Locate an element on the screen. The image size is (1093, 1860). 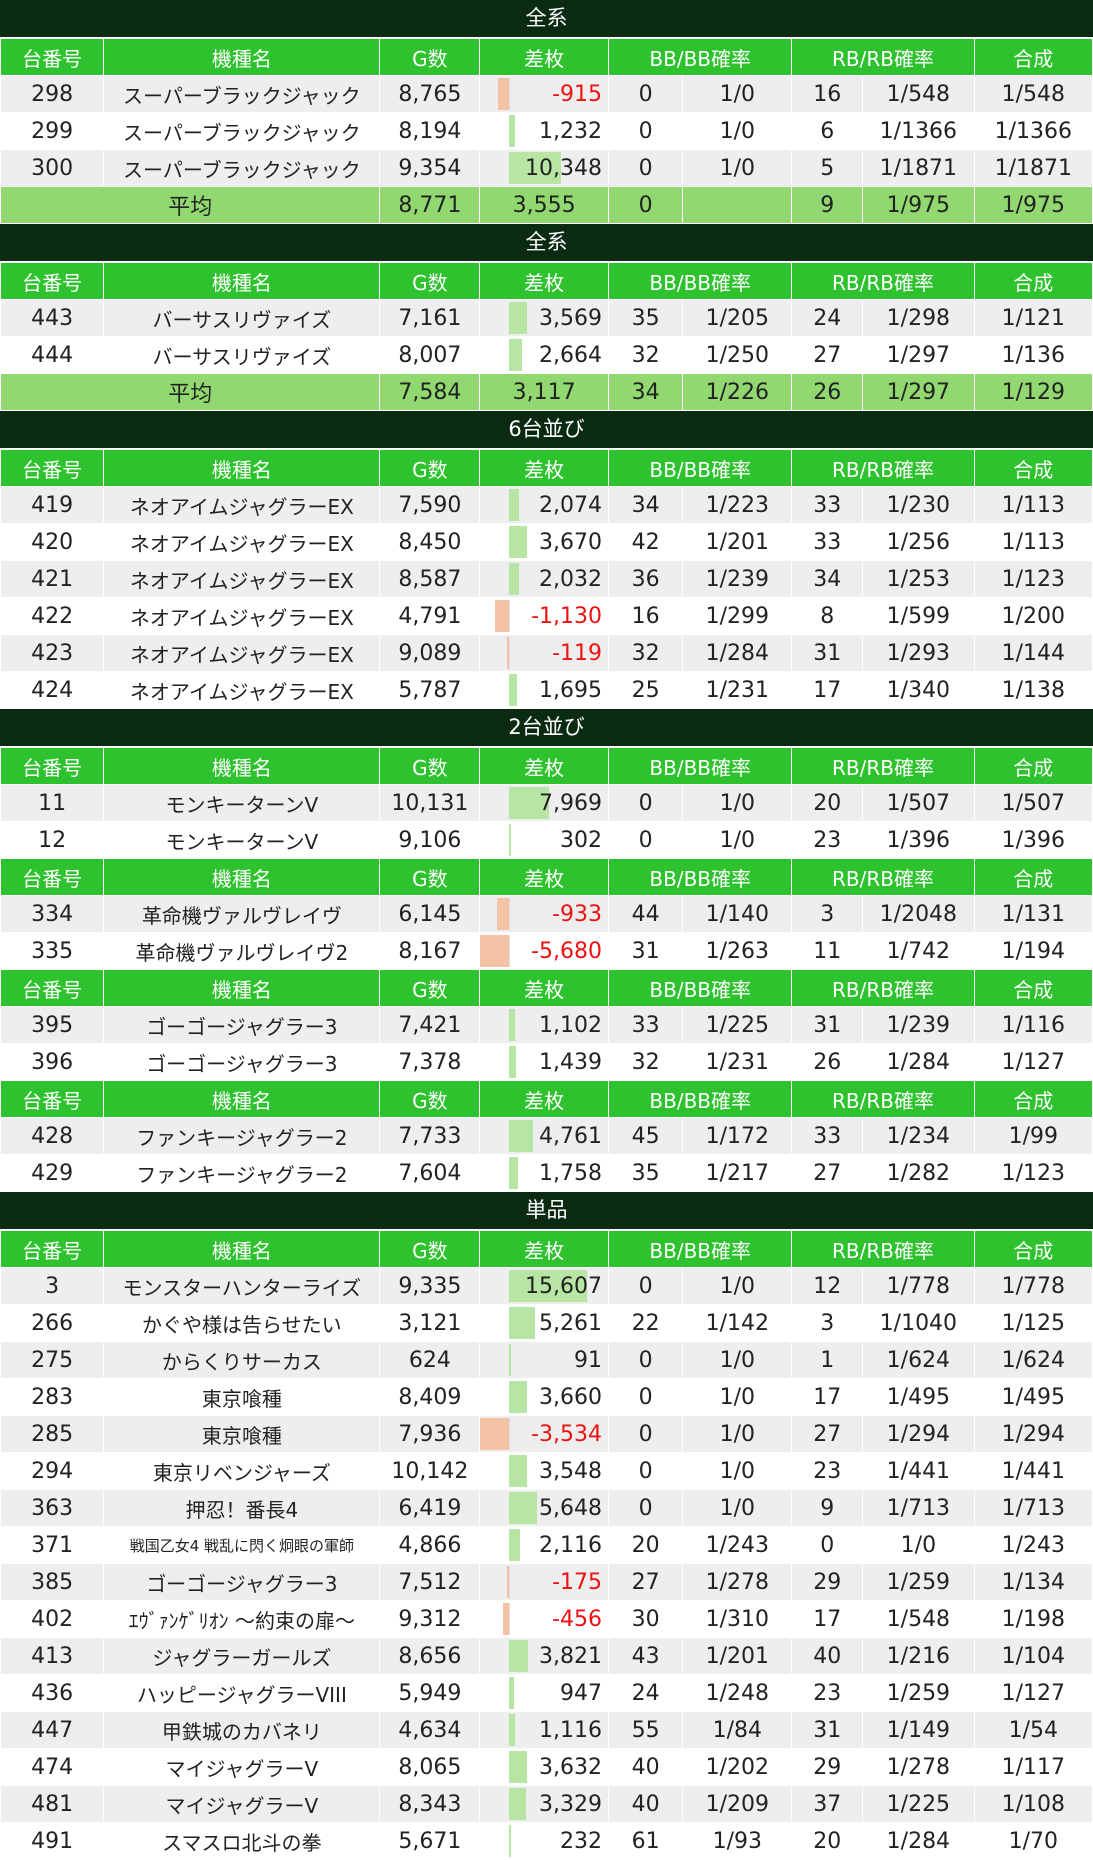
machine-no: 283 is located at coordinates (52, 1397).